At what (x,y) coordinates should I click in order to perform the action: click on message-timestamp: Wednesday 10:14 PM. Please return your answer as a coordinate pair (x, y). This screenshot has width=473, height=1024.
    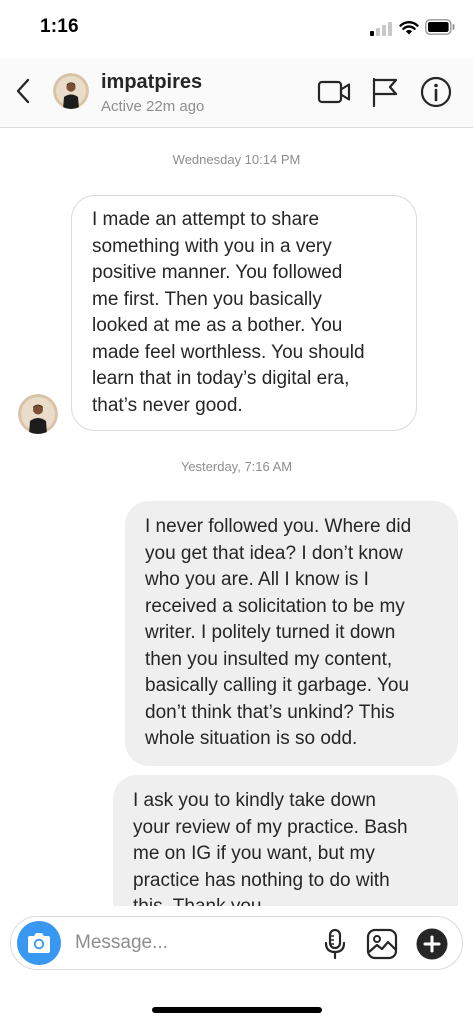
    Looking at the image, I should click on (236, 159).